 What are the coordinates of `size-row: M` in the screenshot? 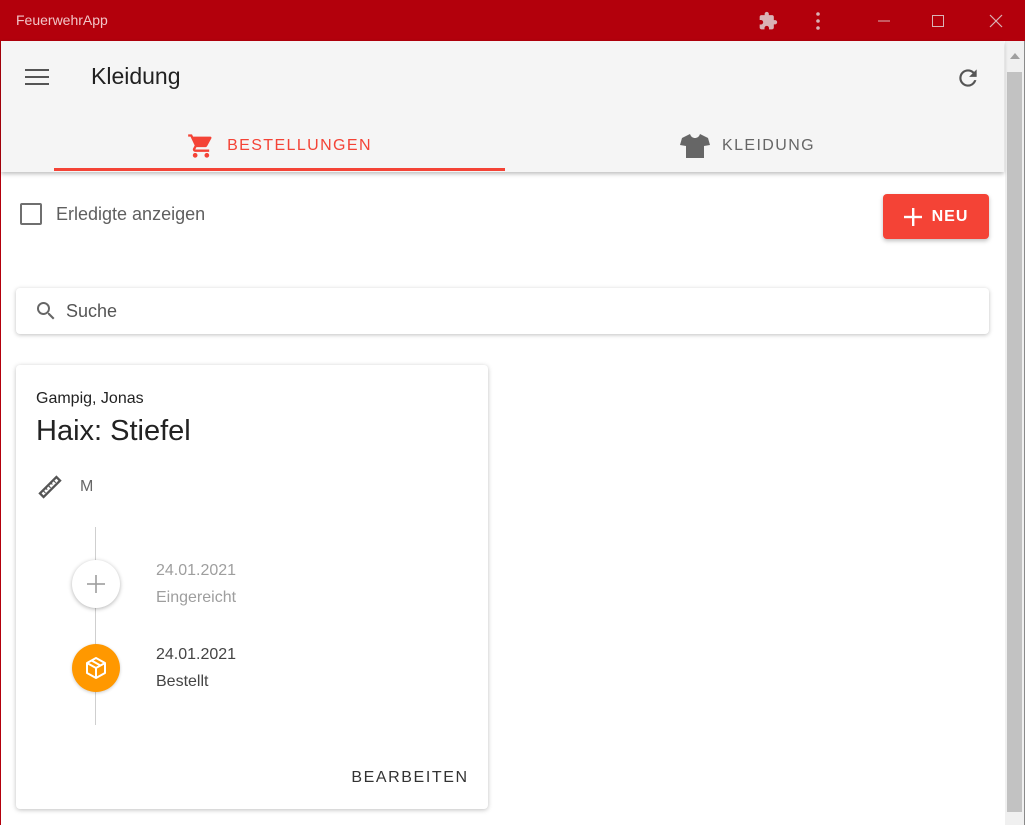 It's located at (64, 487).